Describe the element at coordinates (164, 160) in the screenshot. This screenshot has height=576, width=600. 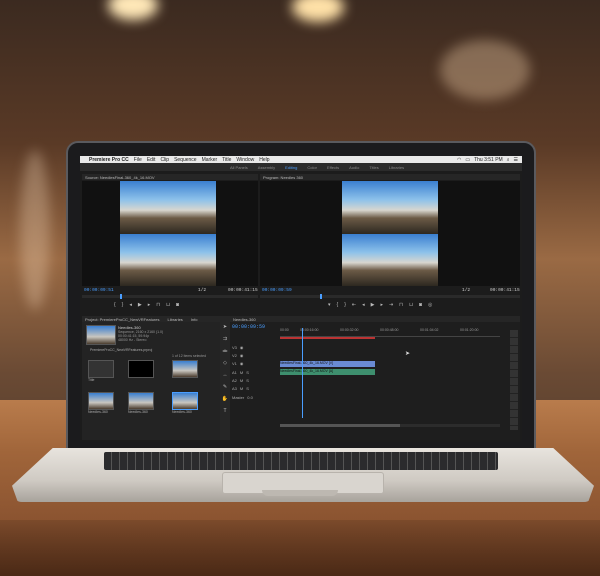
I see `menu-clip: Clip` at that location.